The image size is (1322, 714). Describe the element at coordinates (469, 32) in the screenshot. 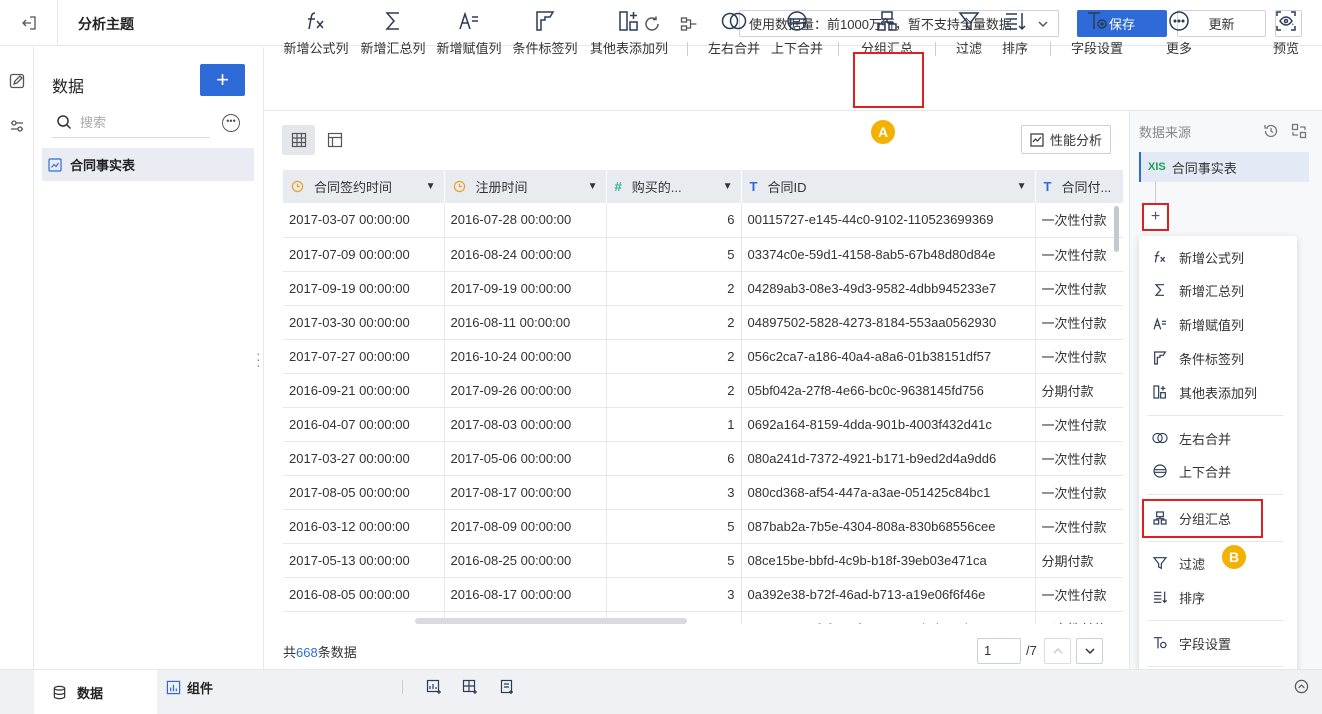

I see `tool-add-assign-column: 新增赋值列` at that location.